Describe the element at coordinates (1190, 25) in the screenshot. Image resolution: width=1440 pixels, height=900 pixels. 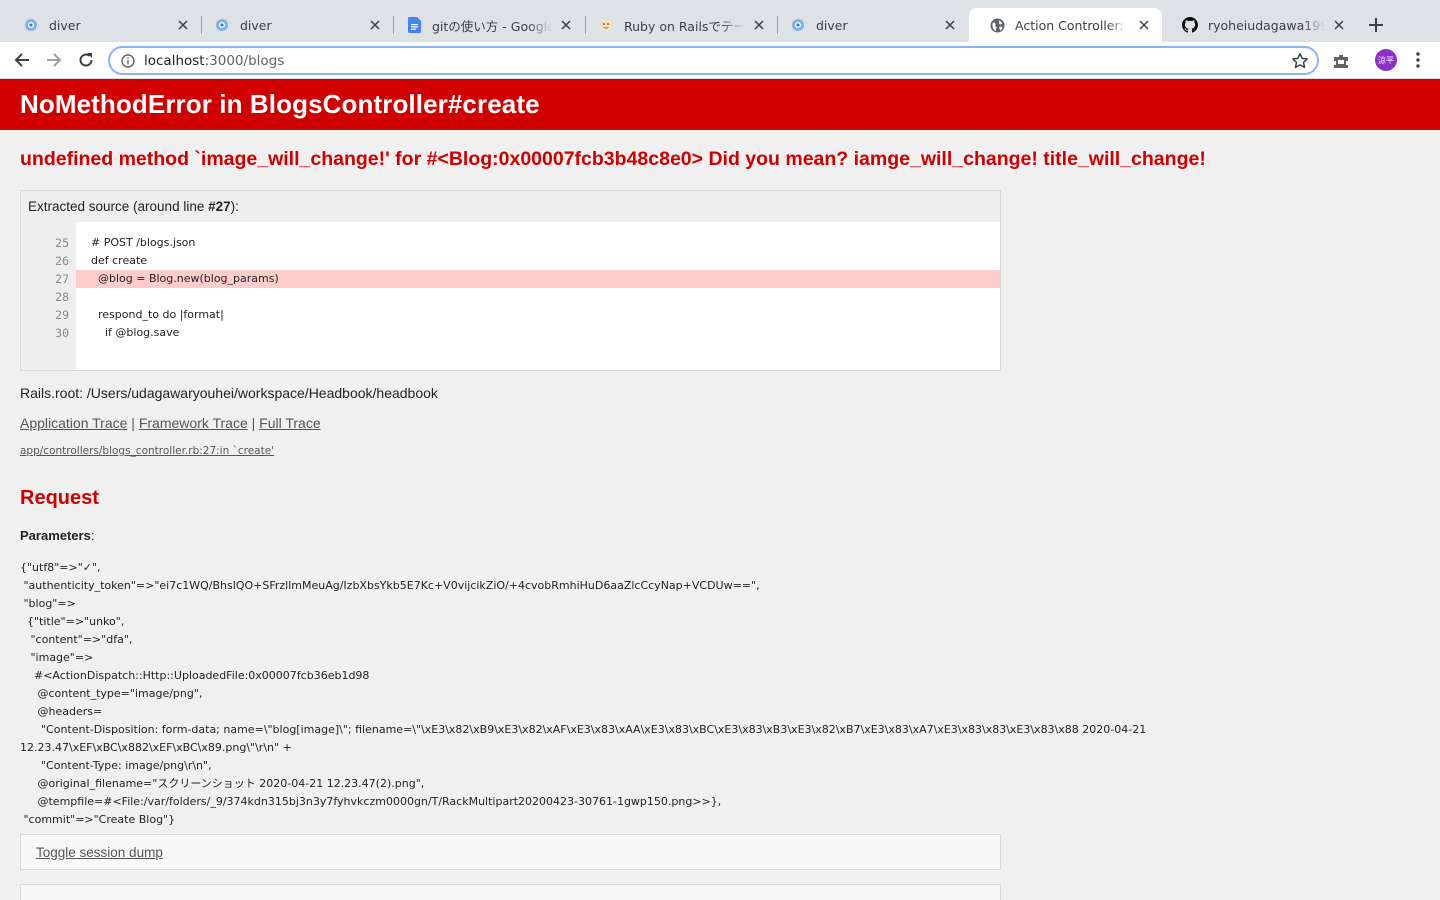
I see `github-icon` at that location.